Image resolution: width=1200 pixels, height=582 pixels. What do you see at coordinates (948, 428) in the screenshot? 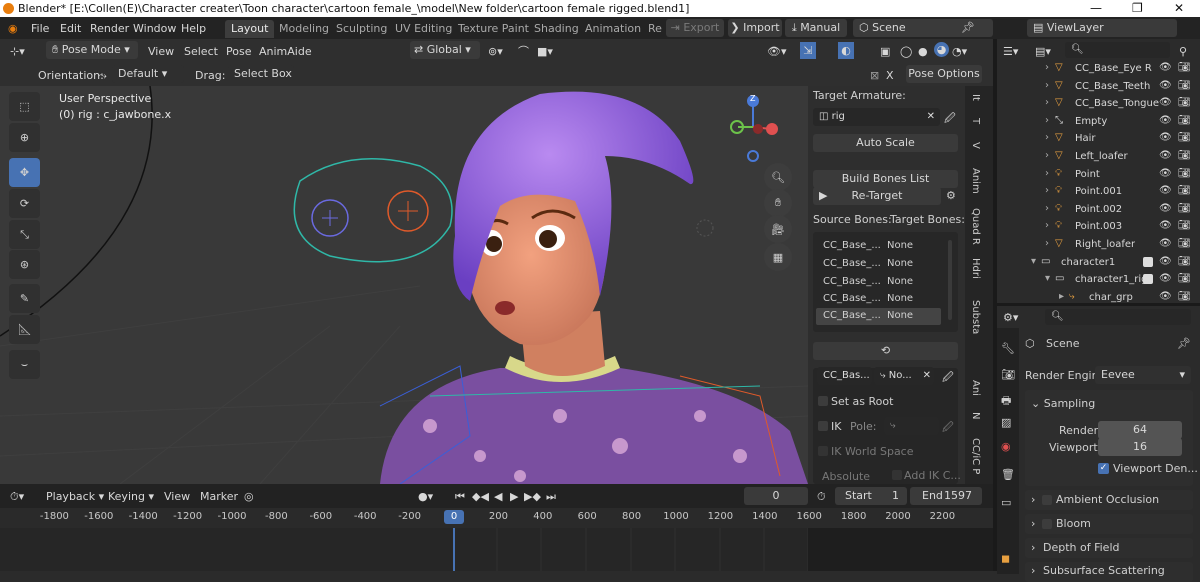
I see `eyedropper-icon: 🖉︎` at bounding box center [948, 428].